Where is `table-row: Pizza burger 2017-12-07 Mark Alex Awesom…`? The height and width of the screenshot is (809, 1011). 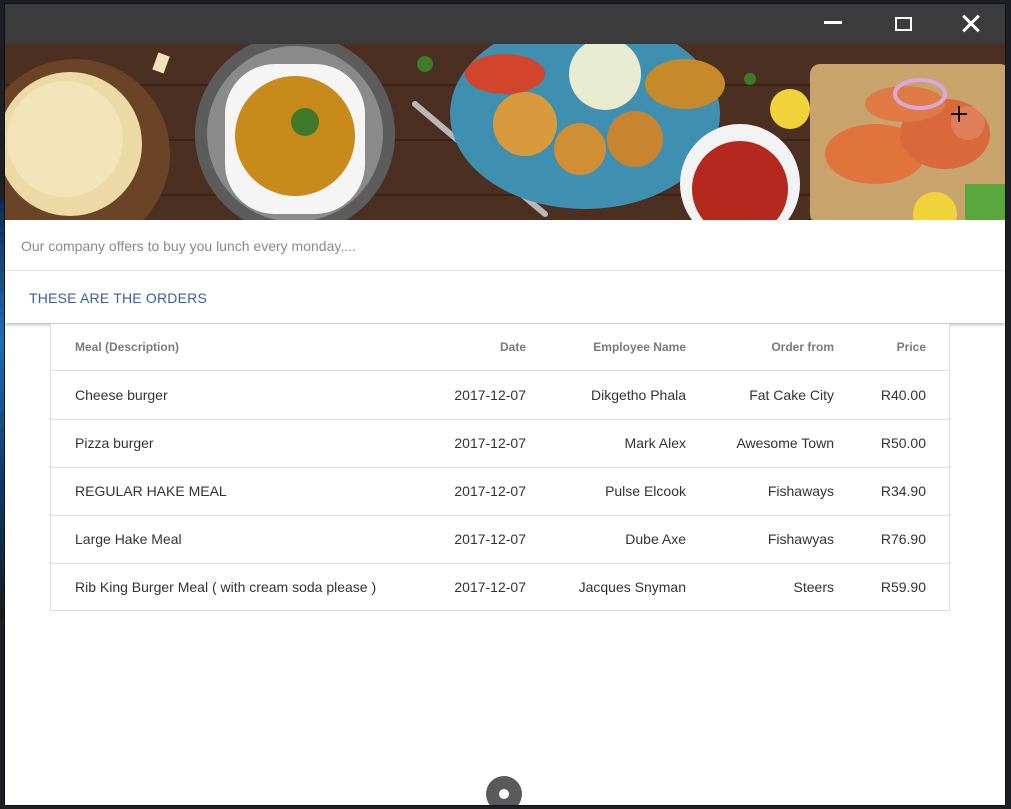 table-row: Pizza burger 2017-12-07 Mark Alex Awesom… is located at coordinates (500, 443).